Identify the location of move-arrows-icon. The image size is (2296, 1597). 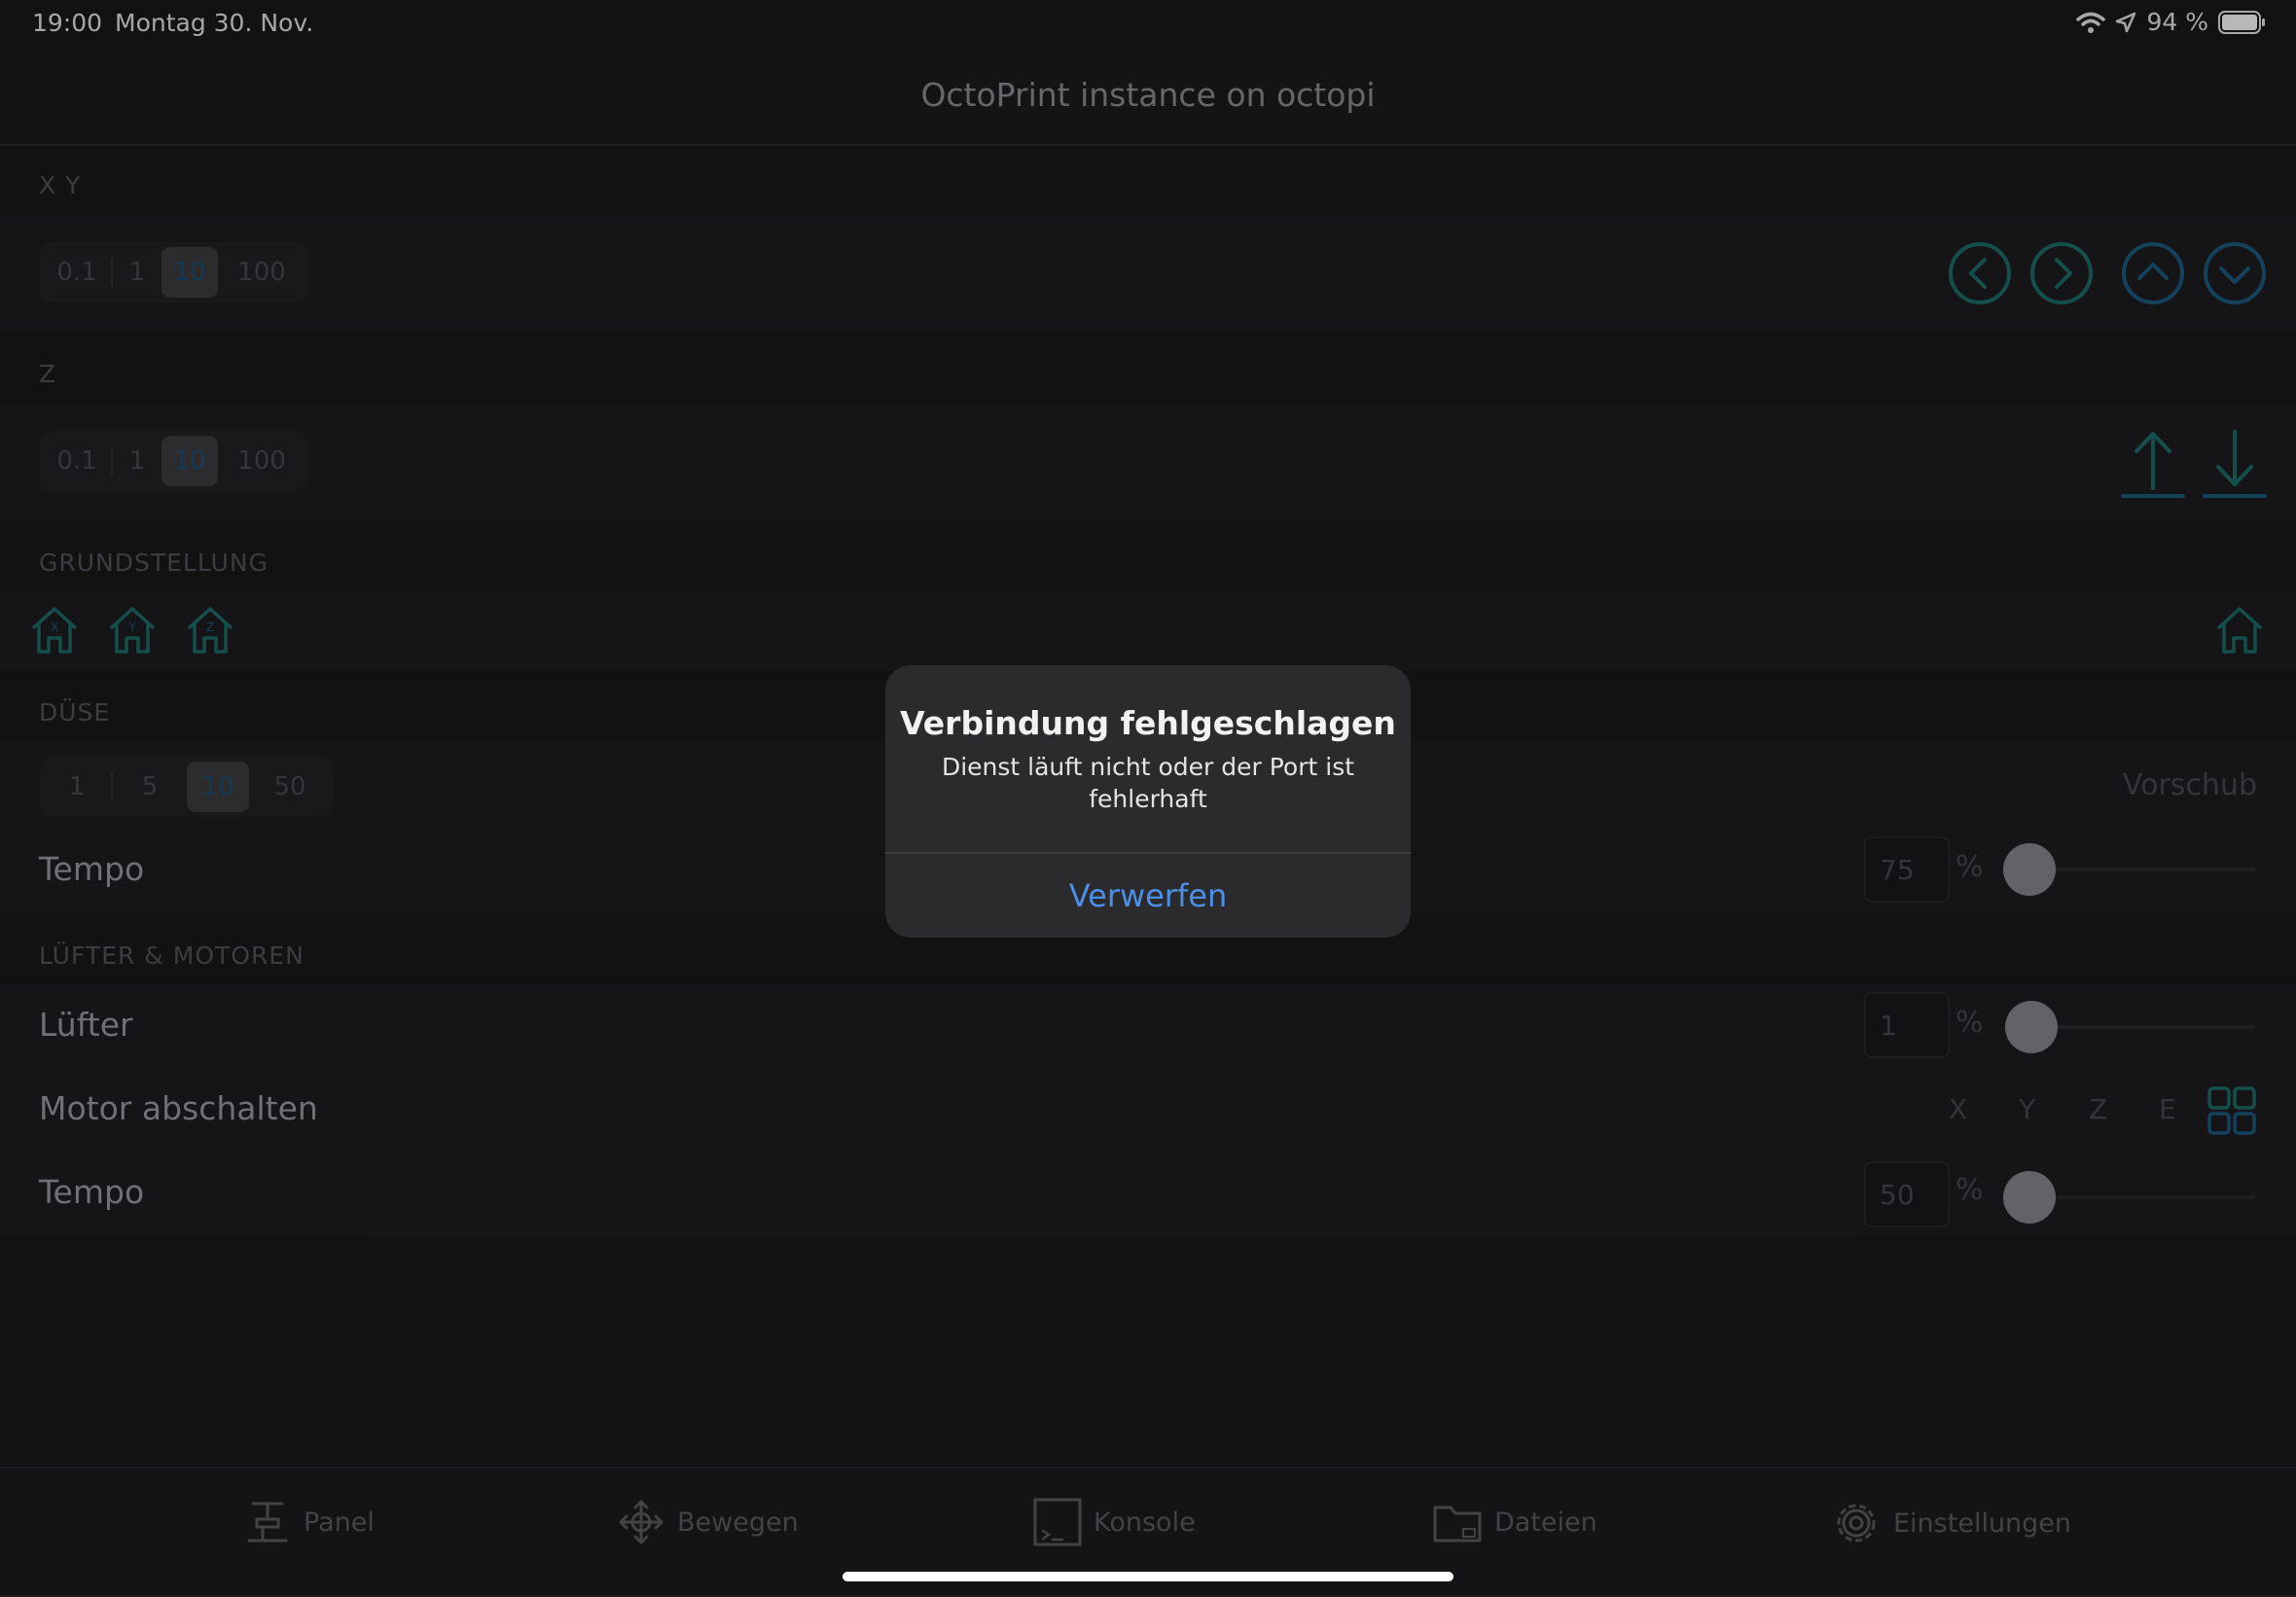
(641, 1522).